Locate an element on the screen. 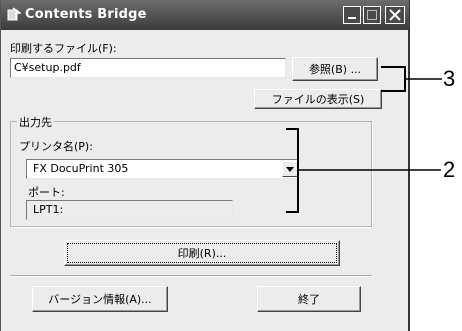 This screenshot has height=331, width=462. callout-lines is located at coordinates (364, 139).